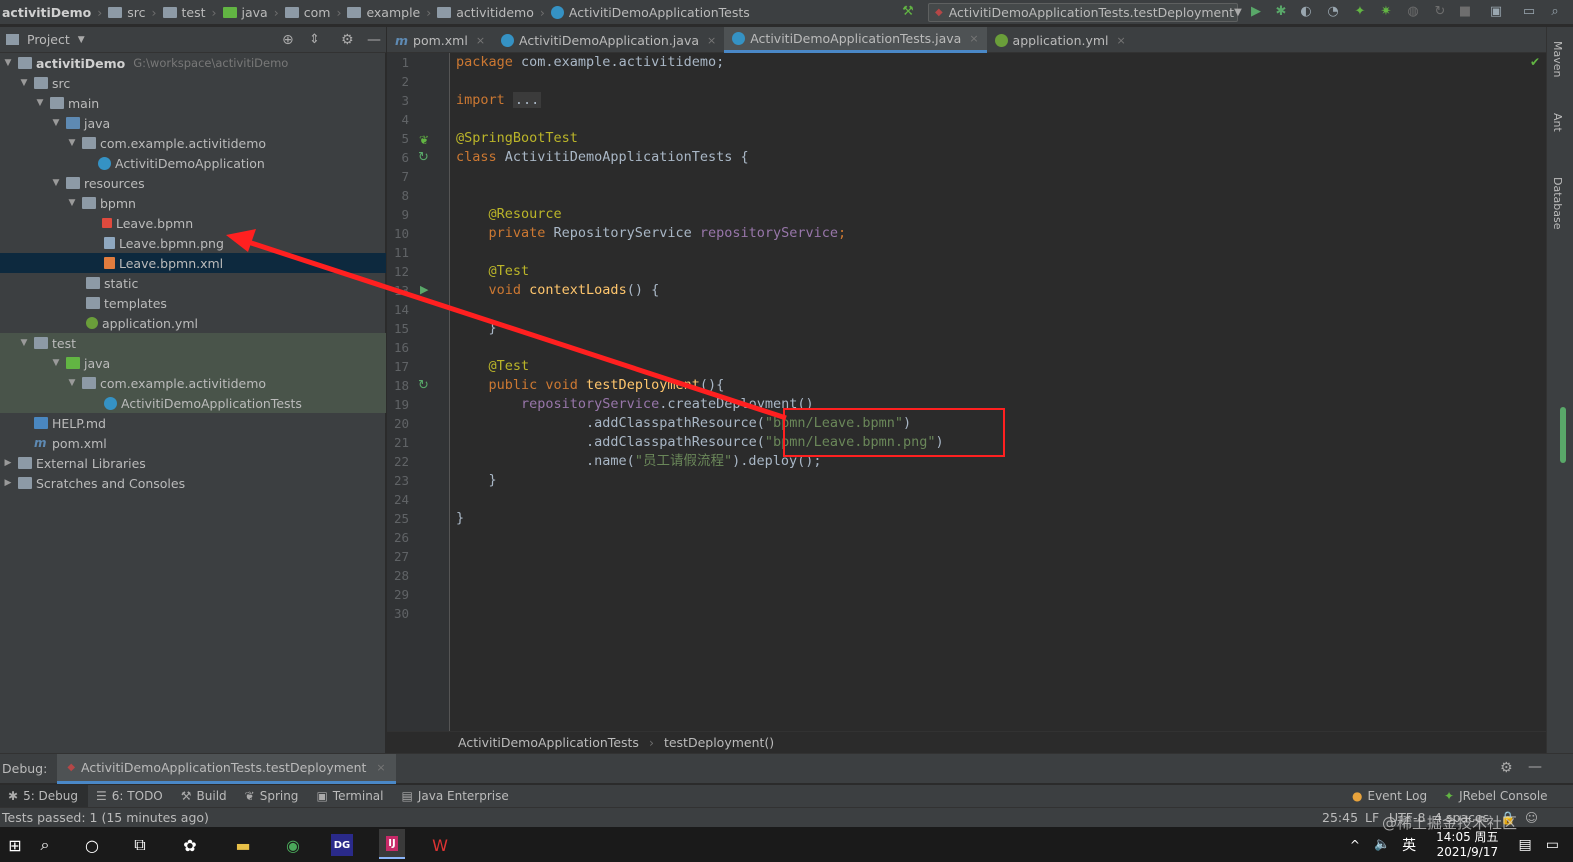  What do you see at coordinates (314, 12) in the screenshot?
I see `breadcrumb-com: com ›` at bounding box center [314, 12].